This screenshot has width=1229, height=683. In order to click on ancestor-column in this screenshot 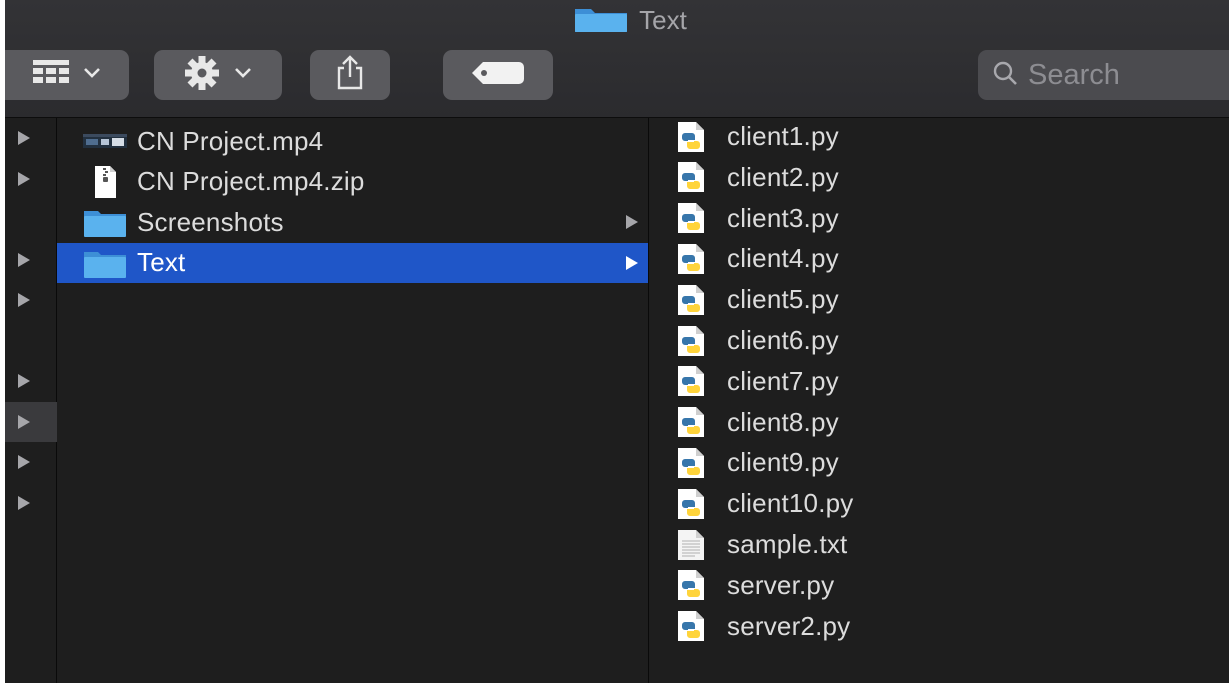, I will do `click(31, 400)`.